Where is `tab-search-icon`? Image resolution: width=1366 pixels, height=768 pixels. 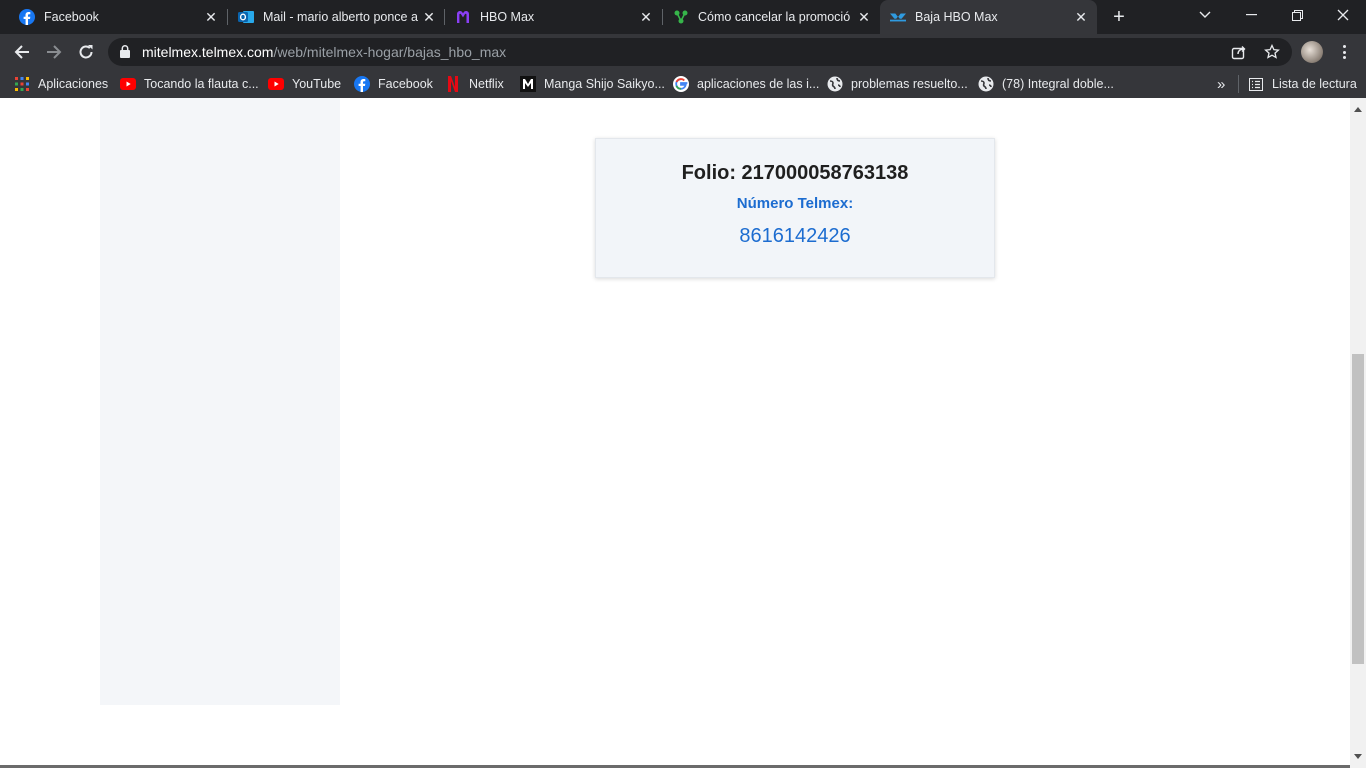
tab-search-icon is located at coordinates (1205, 15).